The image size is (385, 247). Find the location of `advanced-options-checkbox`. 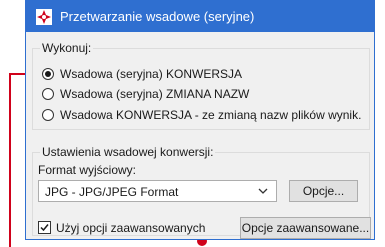

advanced-options-checkbox is located at coordinates (44, 227).